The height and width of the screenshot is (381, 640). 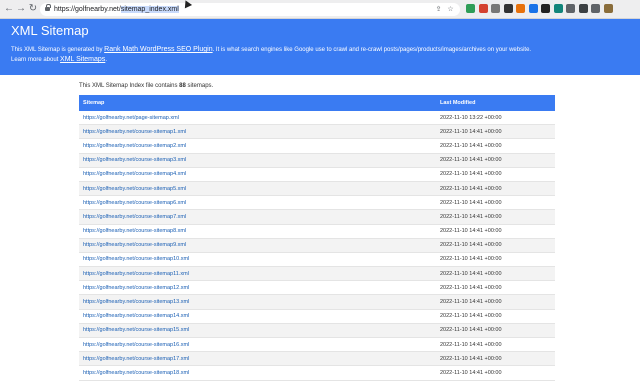 What do you see at coordinates (200, 86) in the screenshot?
I see `intro-suffix: sitemaps.` at bounding box center [200, 86].